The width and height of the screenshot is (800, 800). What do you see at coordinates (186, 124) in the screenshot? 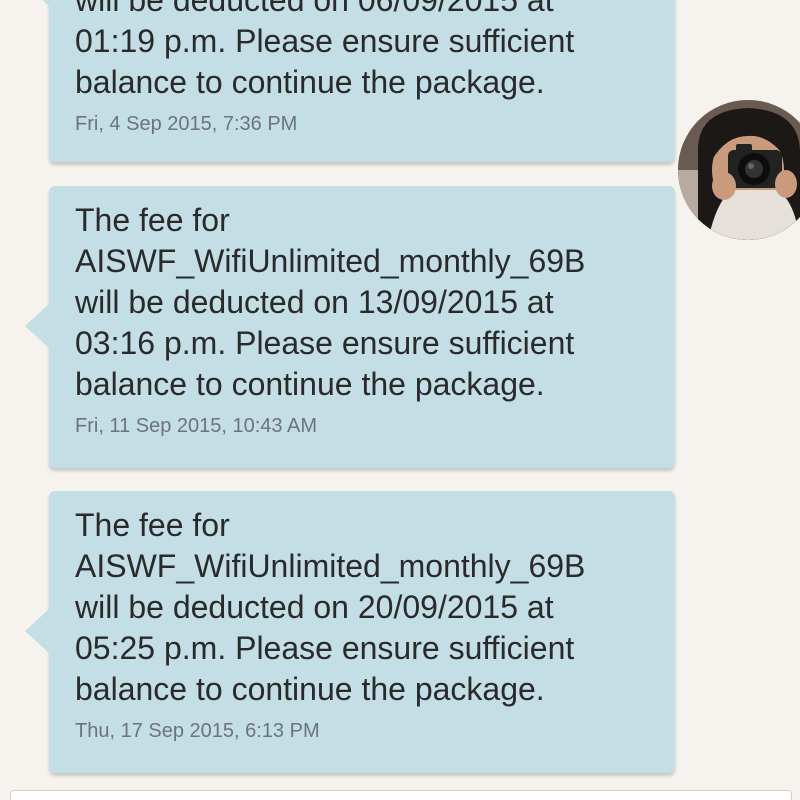
I see `message-timestamp: Fri, 4 Sep 2015, 7:36 PM` at bounding box center [186, 124].